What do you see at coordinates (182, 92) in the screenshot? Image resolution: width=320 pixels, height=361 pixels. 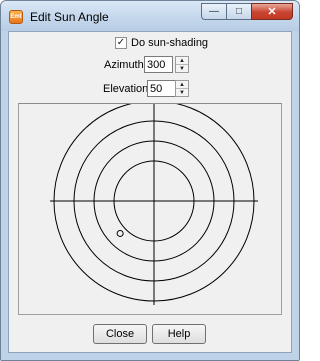 I see `elevation-down-arrow-icon: ▼` at bounding box center [182, 92].